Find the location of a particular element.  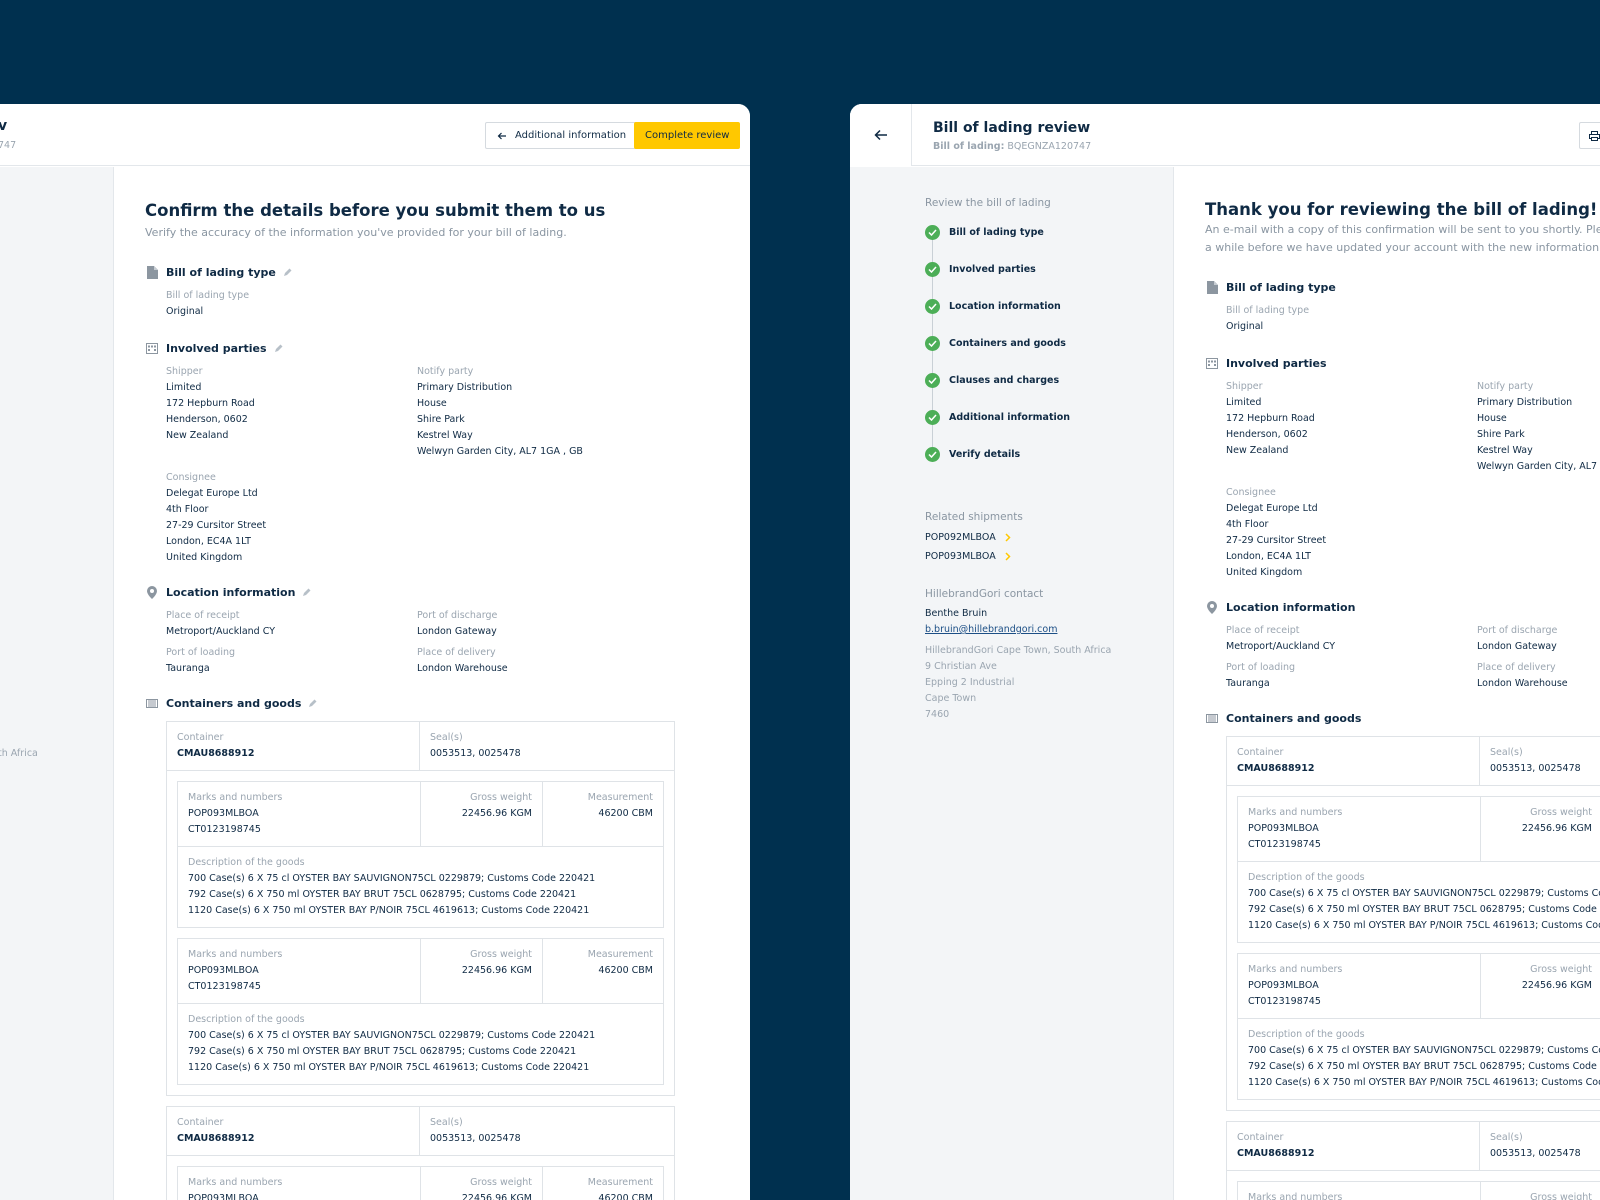

step-clauses-and-charges: Clauses and charges is located at coordinates (1045, 386).